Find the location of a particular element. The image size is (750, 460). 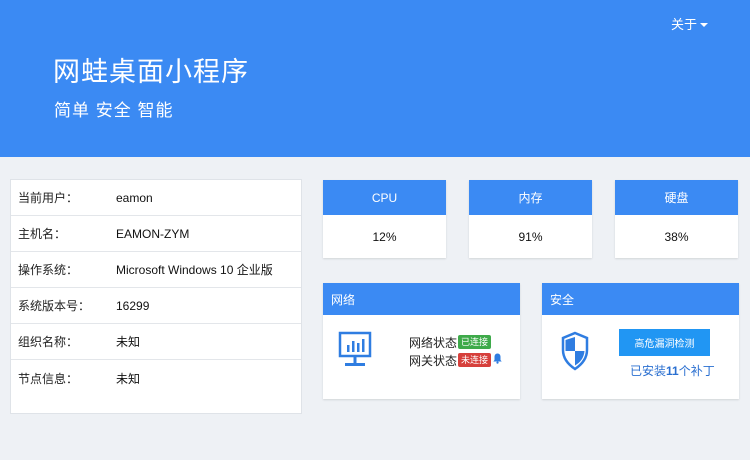

info-label: 节点信息： is located at coordinates (48, 378).